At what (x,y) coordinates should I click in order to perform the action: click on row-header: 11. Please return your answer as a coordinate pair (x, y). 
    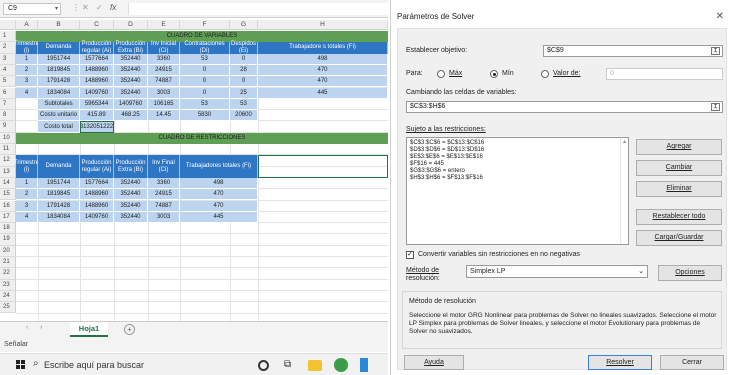
    Looking at the image, I should click on (8, 150).